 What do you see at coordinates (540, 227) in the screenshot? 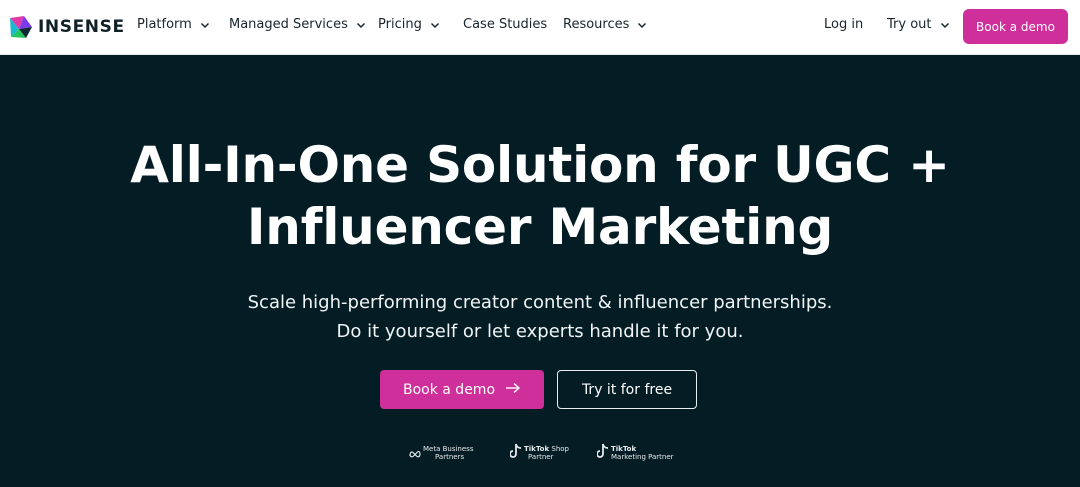
I see `hero-title-line-2: Influencer Marketing` at bounding box center [540, 227].